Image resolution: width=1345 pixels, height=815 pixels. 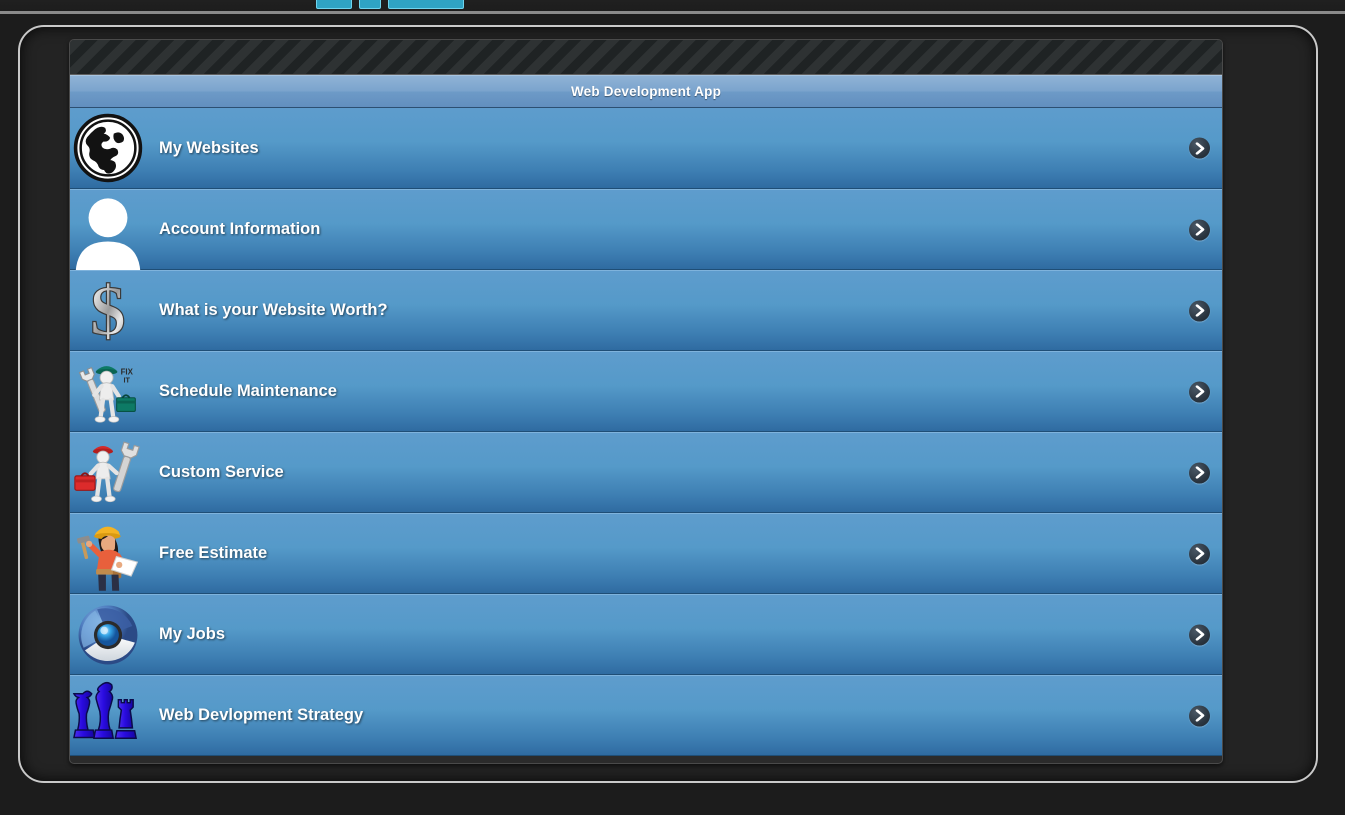 What do you see at coordinates (221, 472) in the screenshot?
I see `menu-item-label: Custom Service` at bounding box center [221, 472].